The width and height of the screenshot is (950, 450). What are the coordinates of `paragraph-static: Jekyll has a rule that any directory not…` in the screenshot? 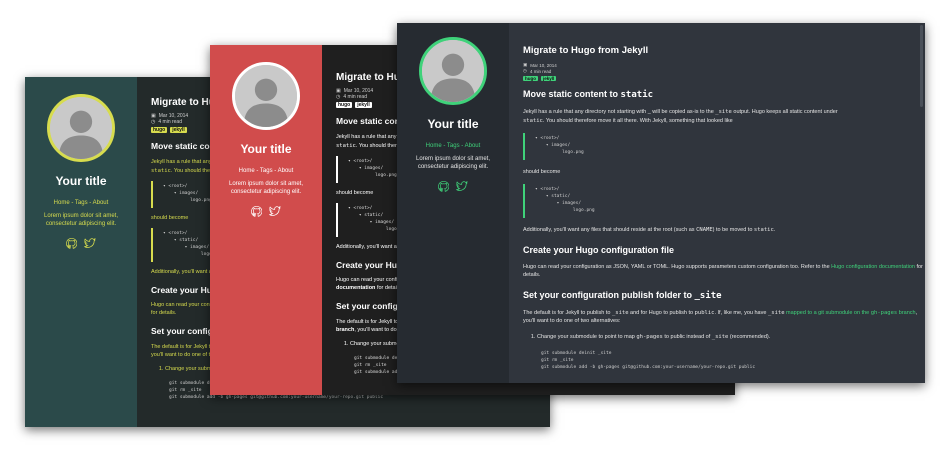 It's located at (724, 116).